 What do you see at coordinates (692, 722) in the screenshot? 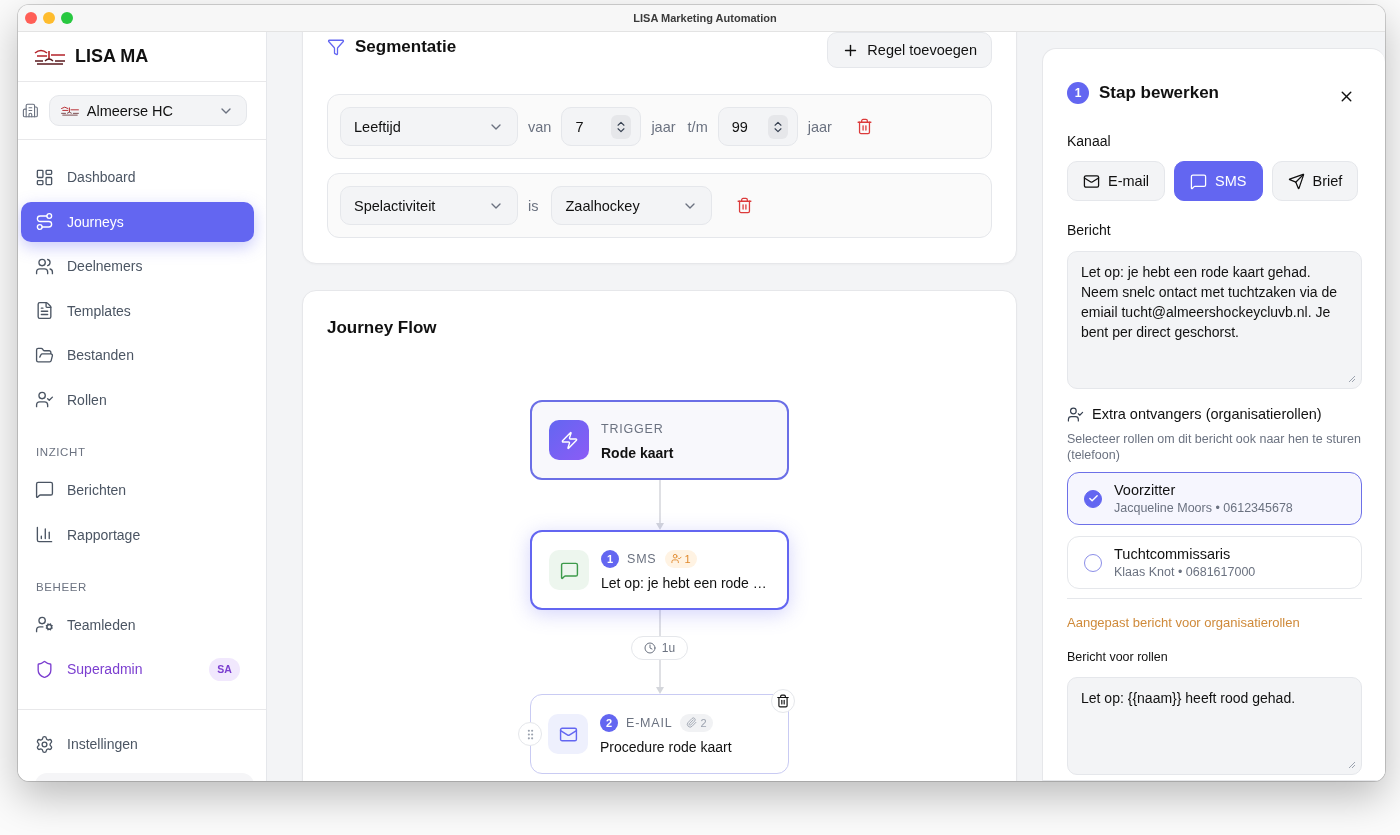
I see `paperclip-icon` at bounding box center [692, 722].